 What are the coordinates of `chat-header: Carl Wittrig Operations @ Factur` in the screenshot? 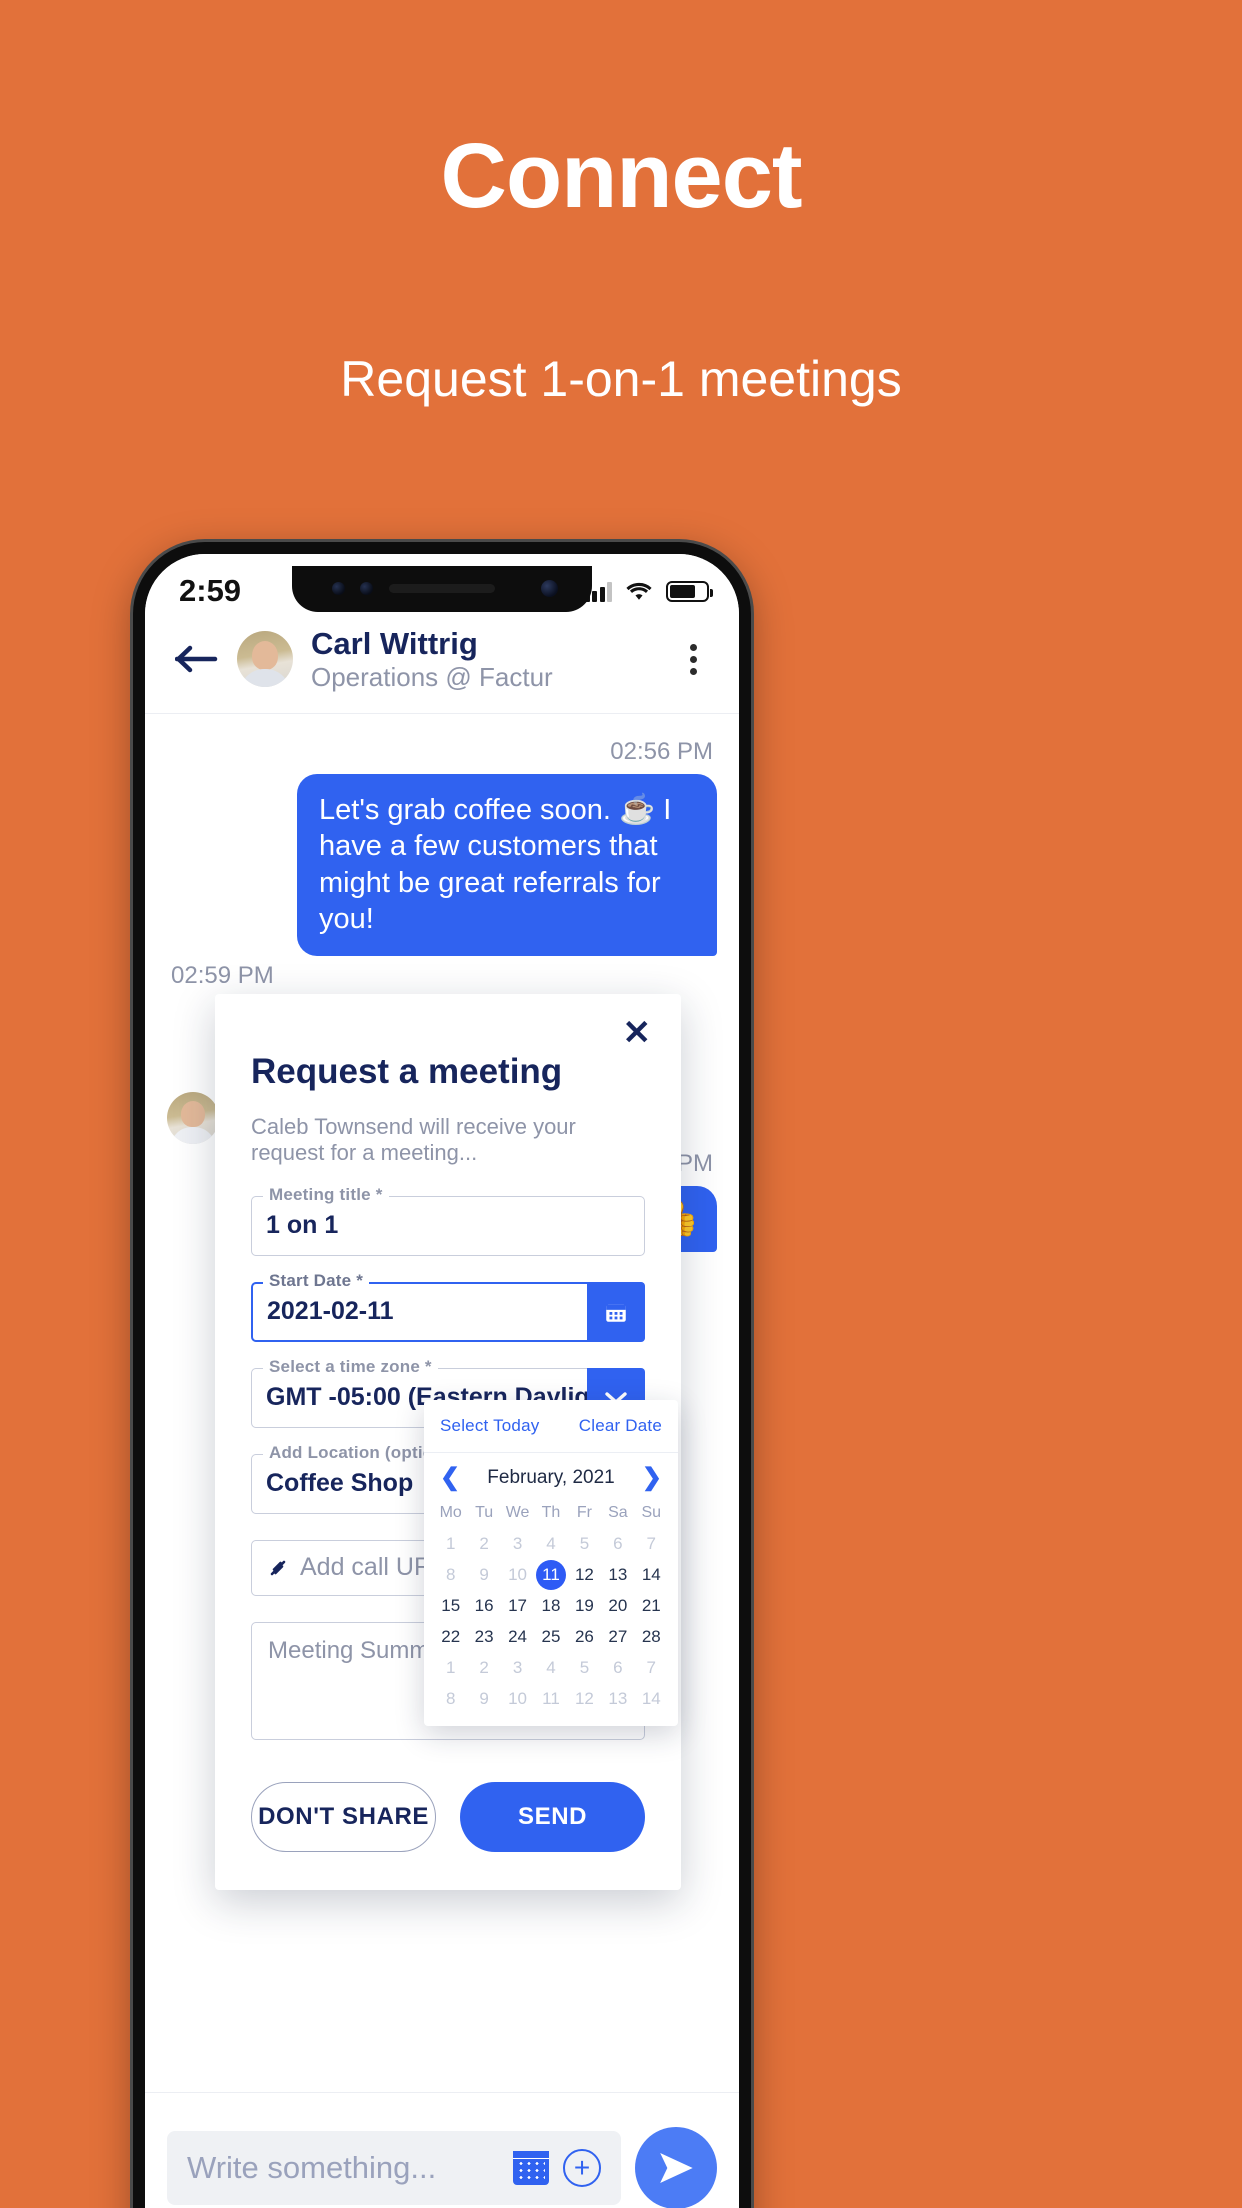 It's located at (442, 663).